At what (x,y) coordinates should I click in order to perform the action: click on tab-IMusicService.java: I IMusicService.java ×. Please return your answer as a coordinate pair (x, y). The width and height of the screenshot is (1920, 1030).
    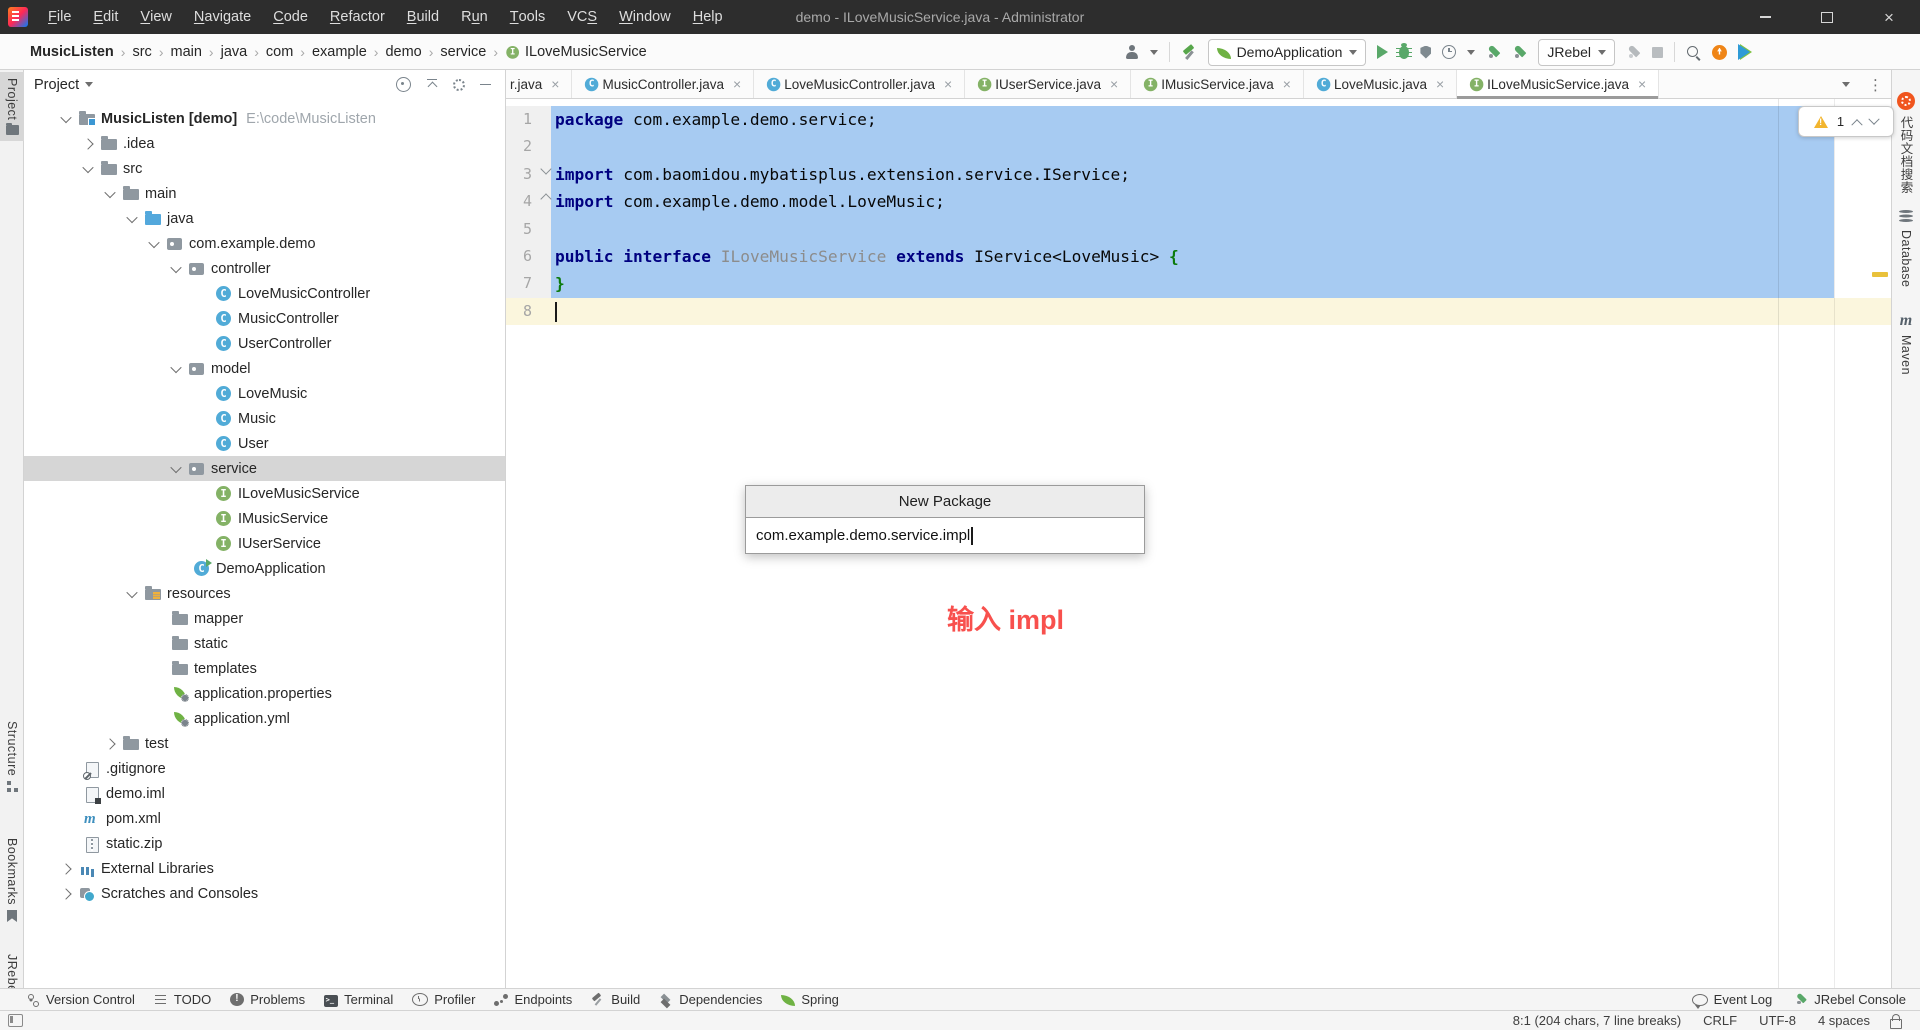
    Looking at the image, I should click on (1217, 84).